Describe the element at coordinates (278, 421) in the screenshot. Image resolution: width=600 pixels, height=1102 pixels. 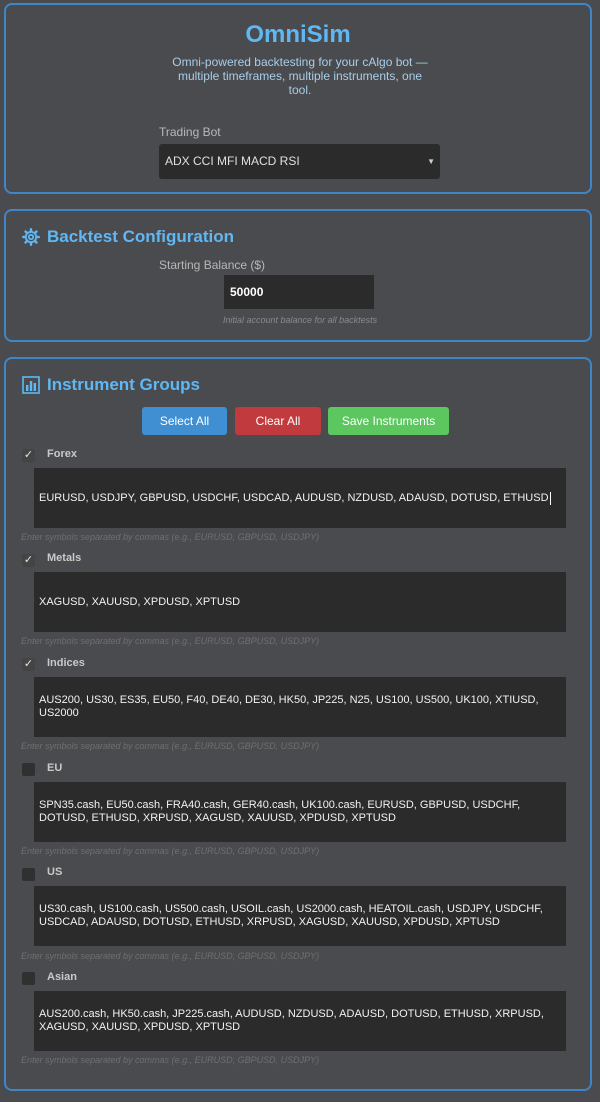
I see `clear-all-button: Clear All` at that location.